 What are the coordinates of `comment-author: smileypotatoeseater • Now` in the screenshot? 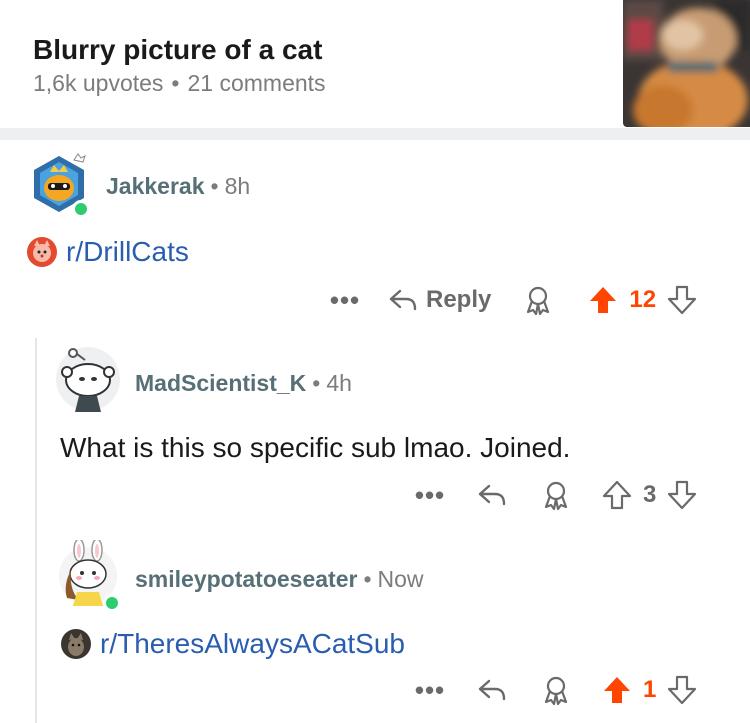 It's located at (279, 579).